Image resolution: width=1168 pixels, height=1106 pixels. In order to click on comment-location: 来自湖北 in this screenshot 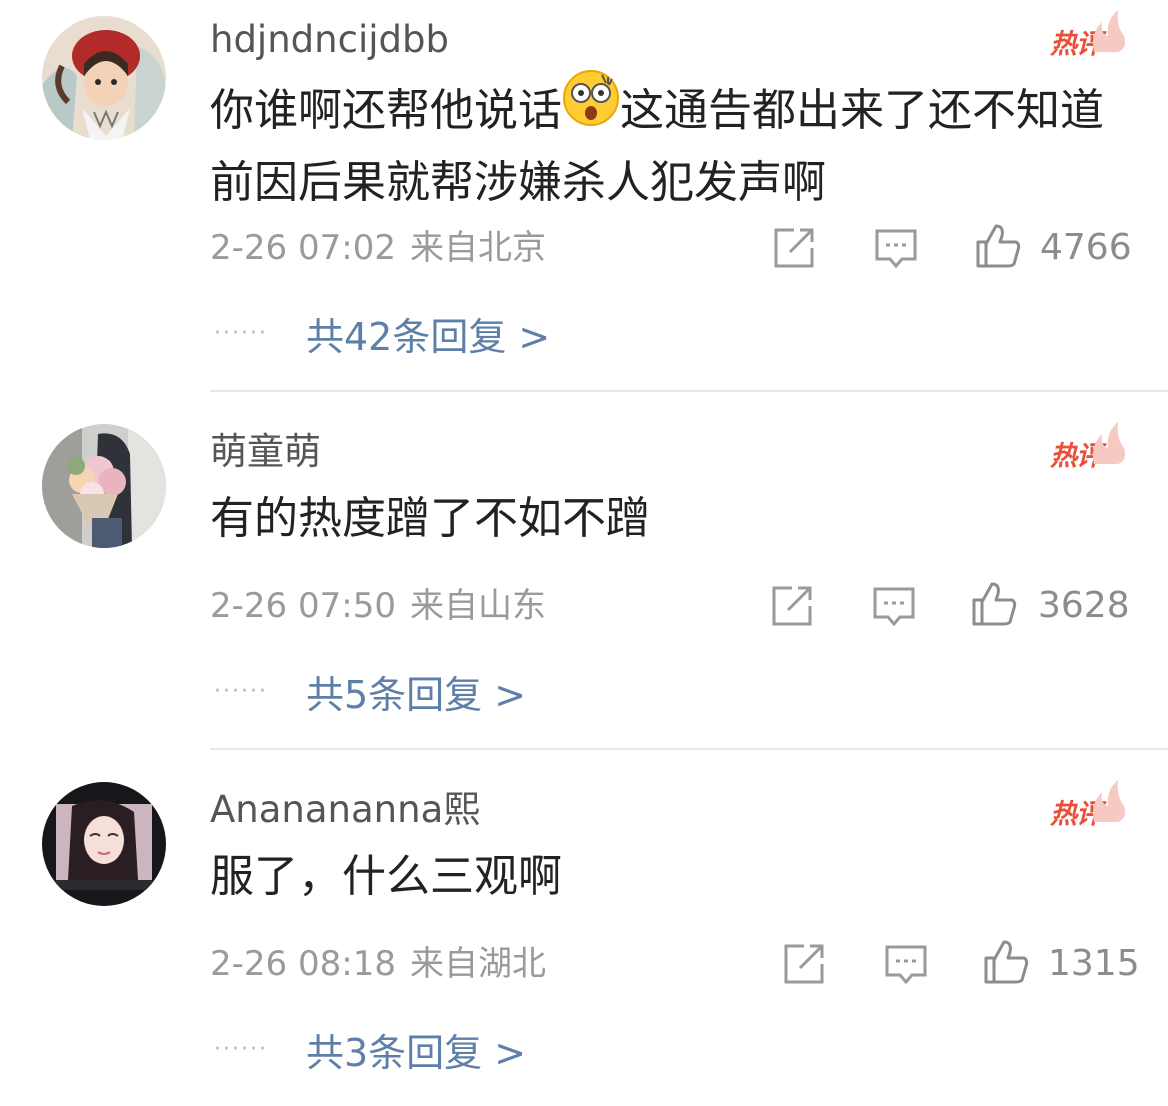, I will do `click(477, 964)`.